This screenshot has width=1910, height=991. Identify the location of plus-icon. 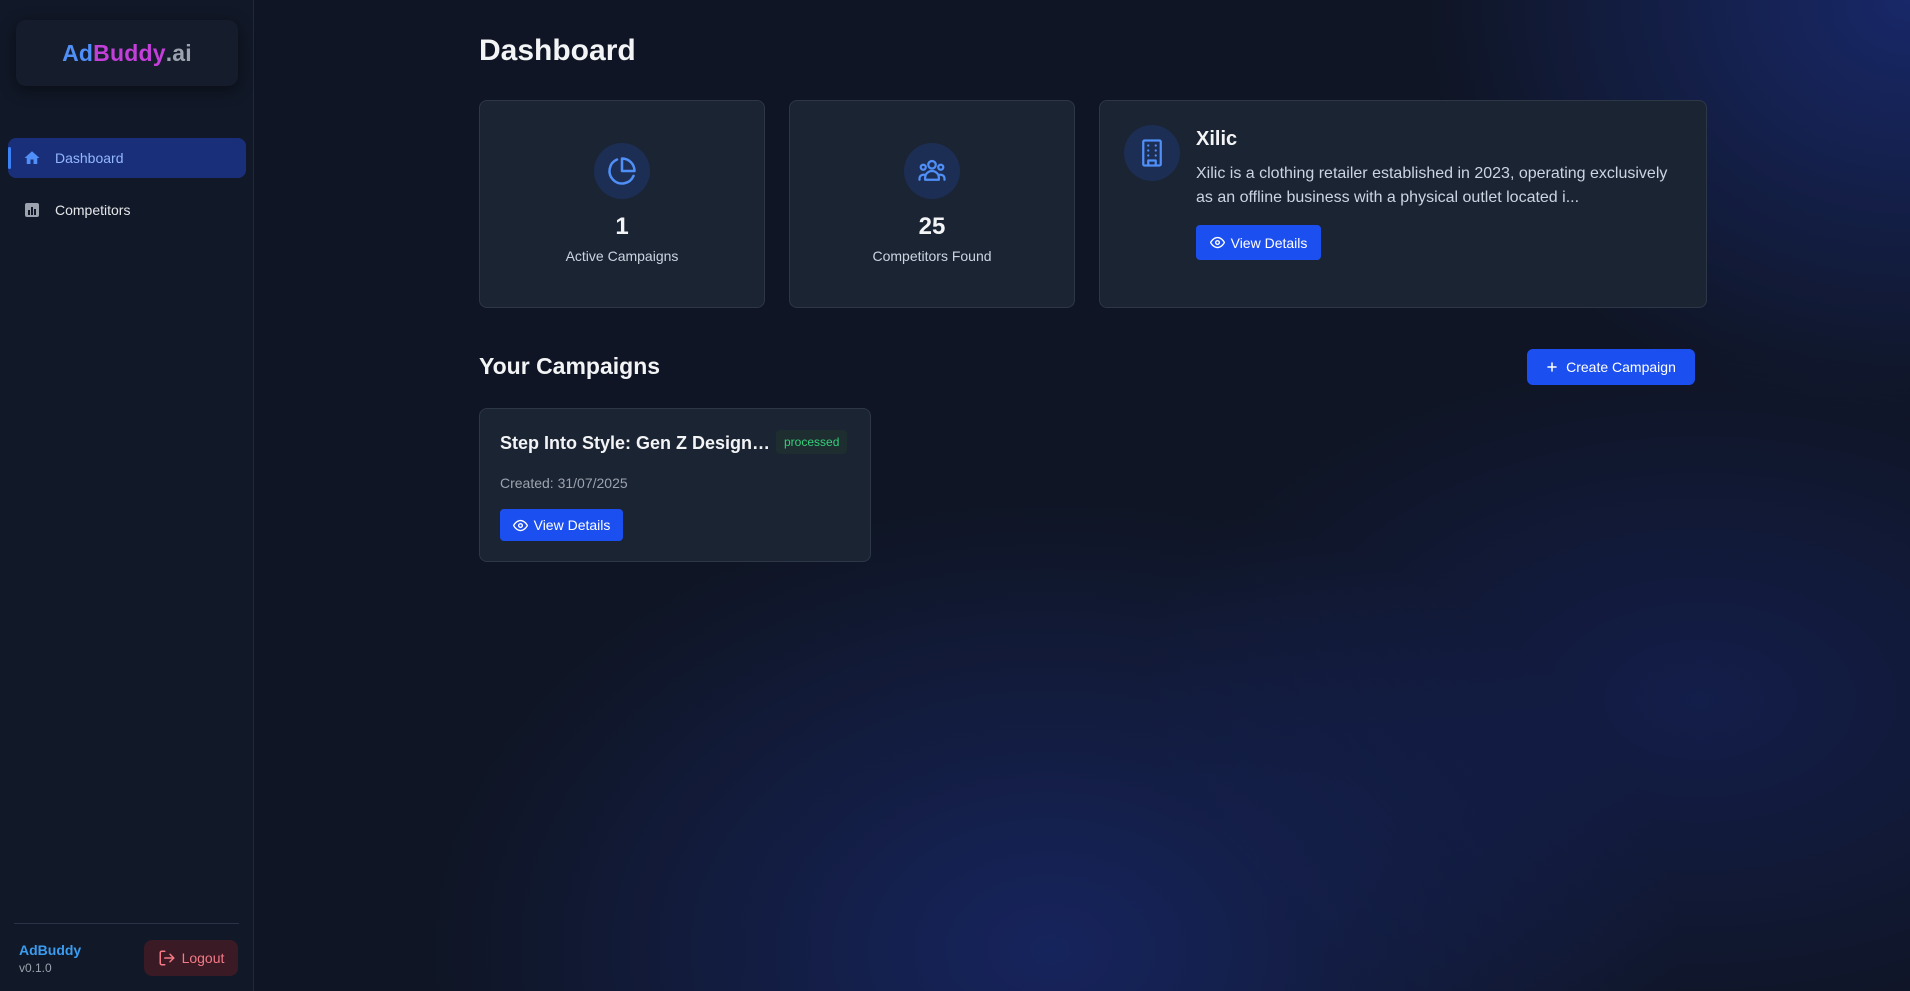
(1552, 367).